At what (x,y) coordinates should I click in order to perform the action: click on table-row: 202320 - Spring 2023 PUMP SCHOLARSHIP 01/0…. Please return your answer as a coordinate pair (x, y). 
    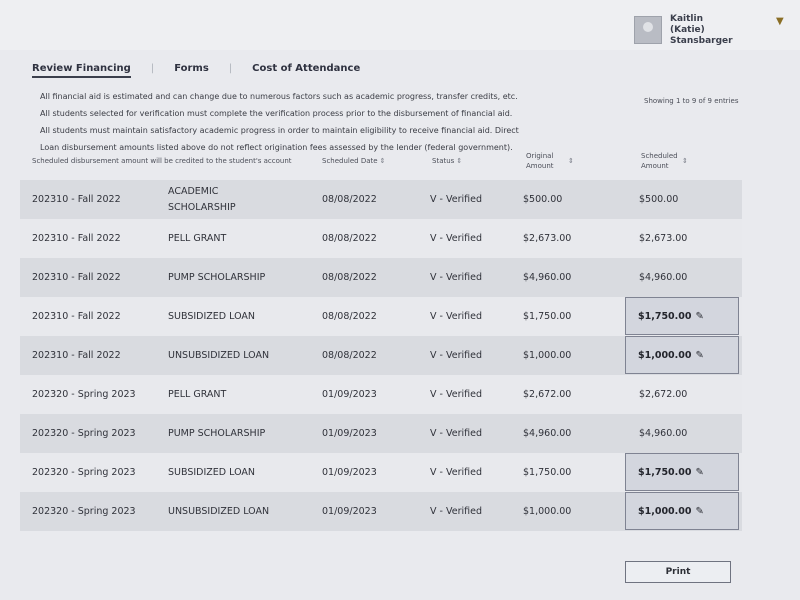
    Looking at the image, I should click on (381, 433).